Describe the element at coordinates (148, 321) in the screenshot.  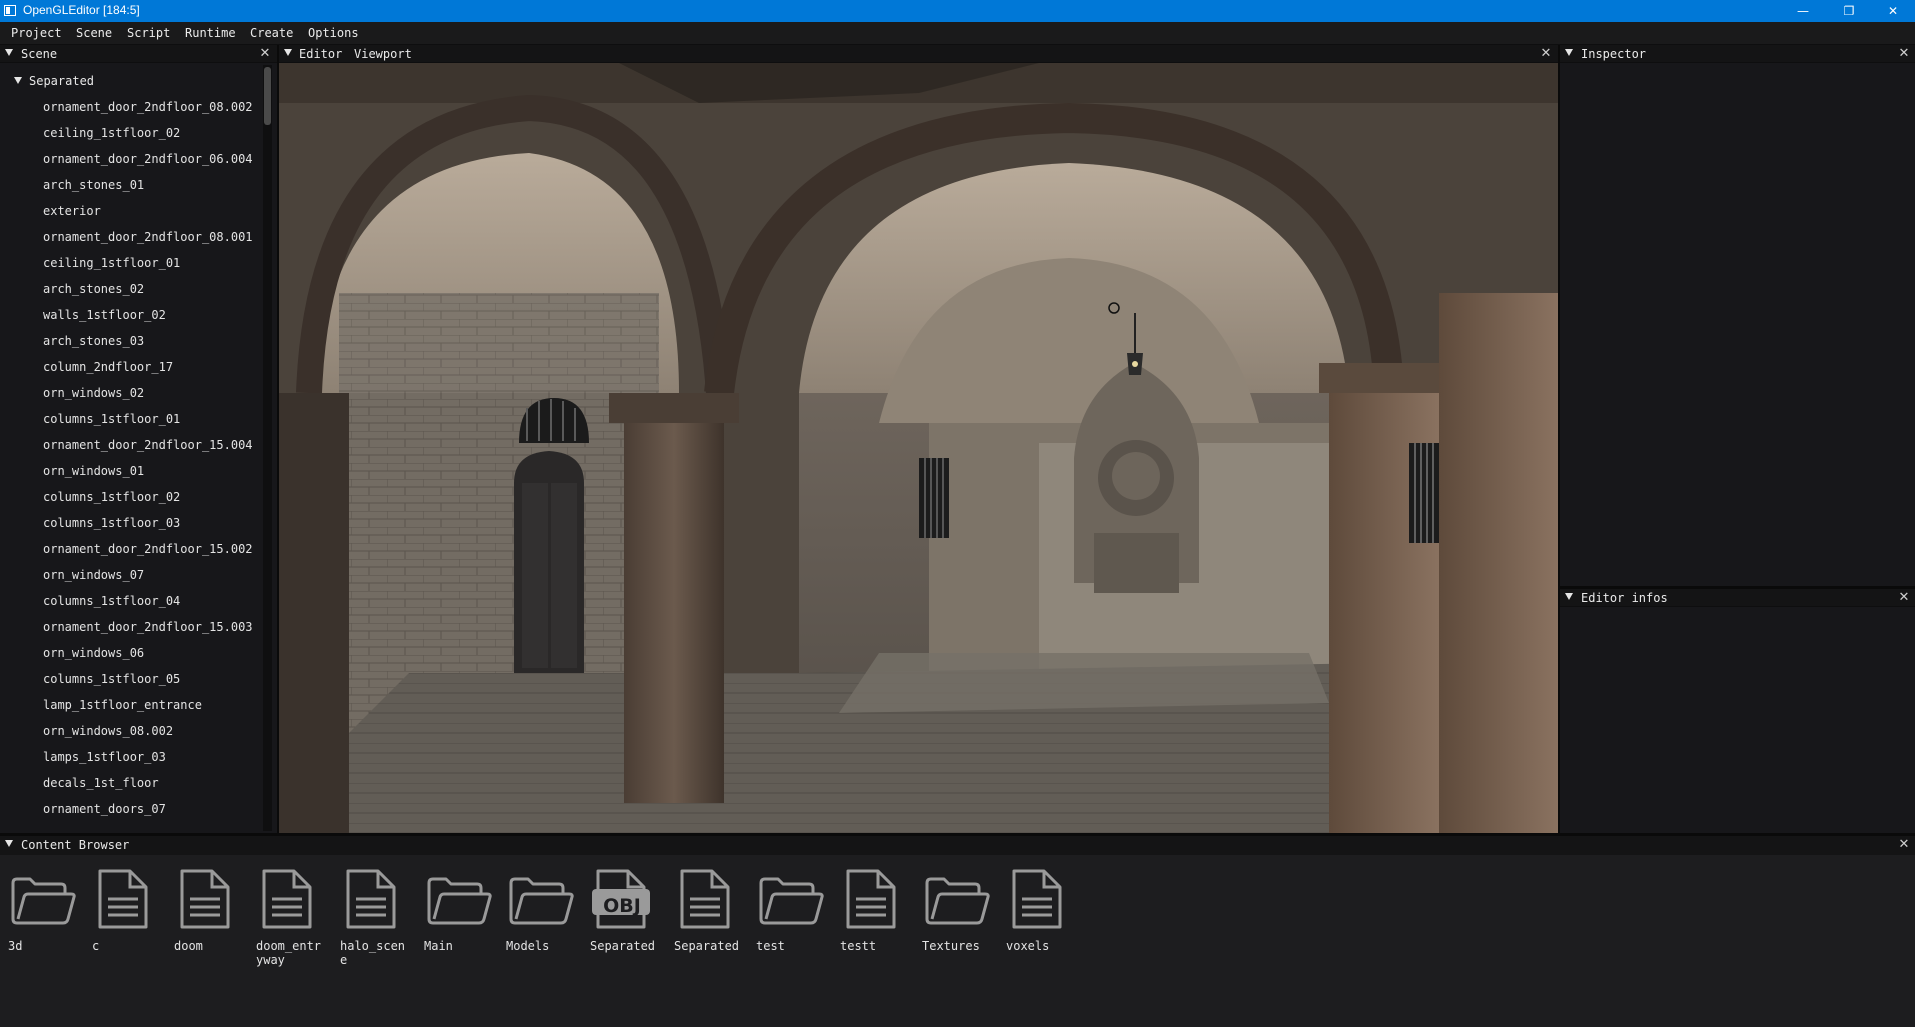
I see `tree-item: walls_1stfloor_02` at that location.